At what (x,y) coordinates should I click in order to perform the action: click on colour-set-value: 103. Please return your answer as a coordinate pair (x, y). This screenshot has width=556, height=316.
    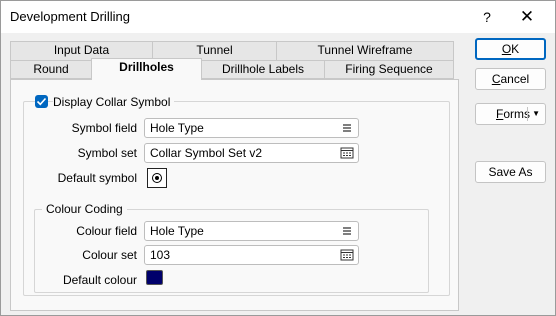
    Looking at the image, I should click on (160, 255).